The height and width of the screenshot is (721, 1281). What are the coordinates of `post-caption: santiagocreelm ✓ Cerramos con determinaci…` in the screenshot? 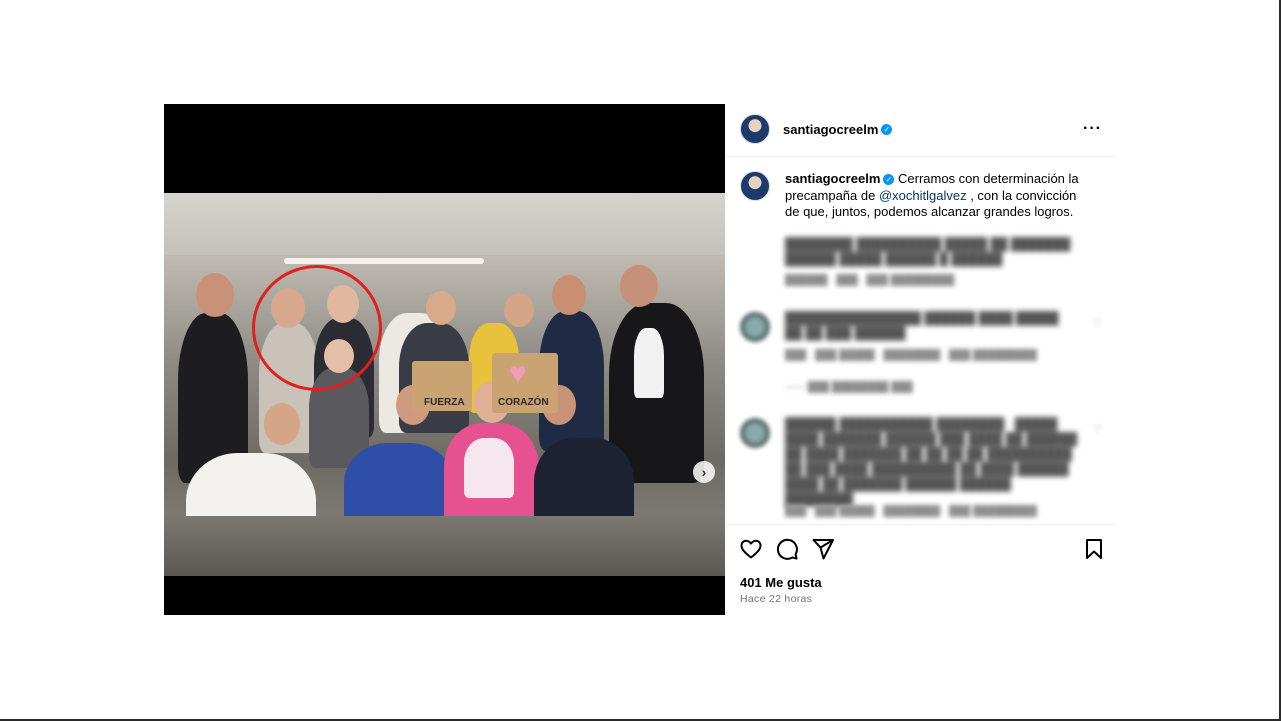 It's located at (935, 196).